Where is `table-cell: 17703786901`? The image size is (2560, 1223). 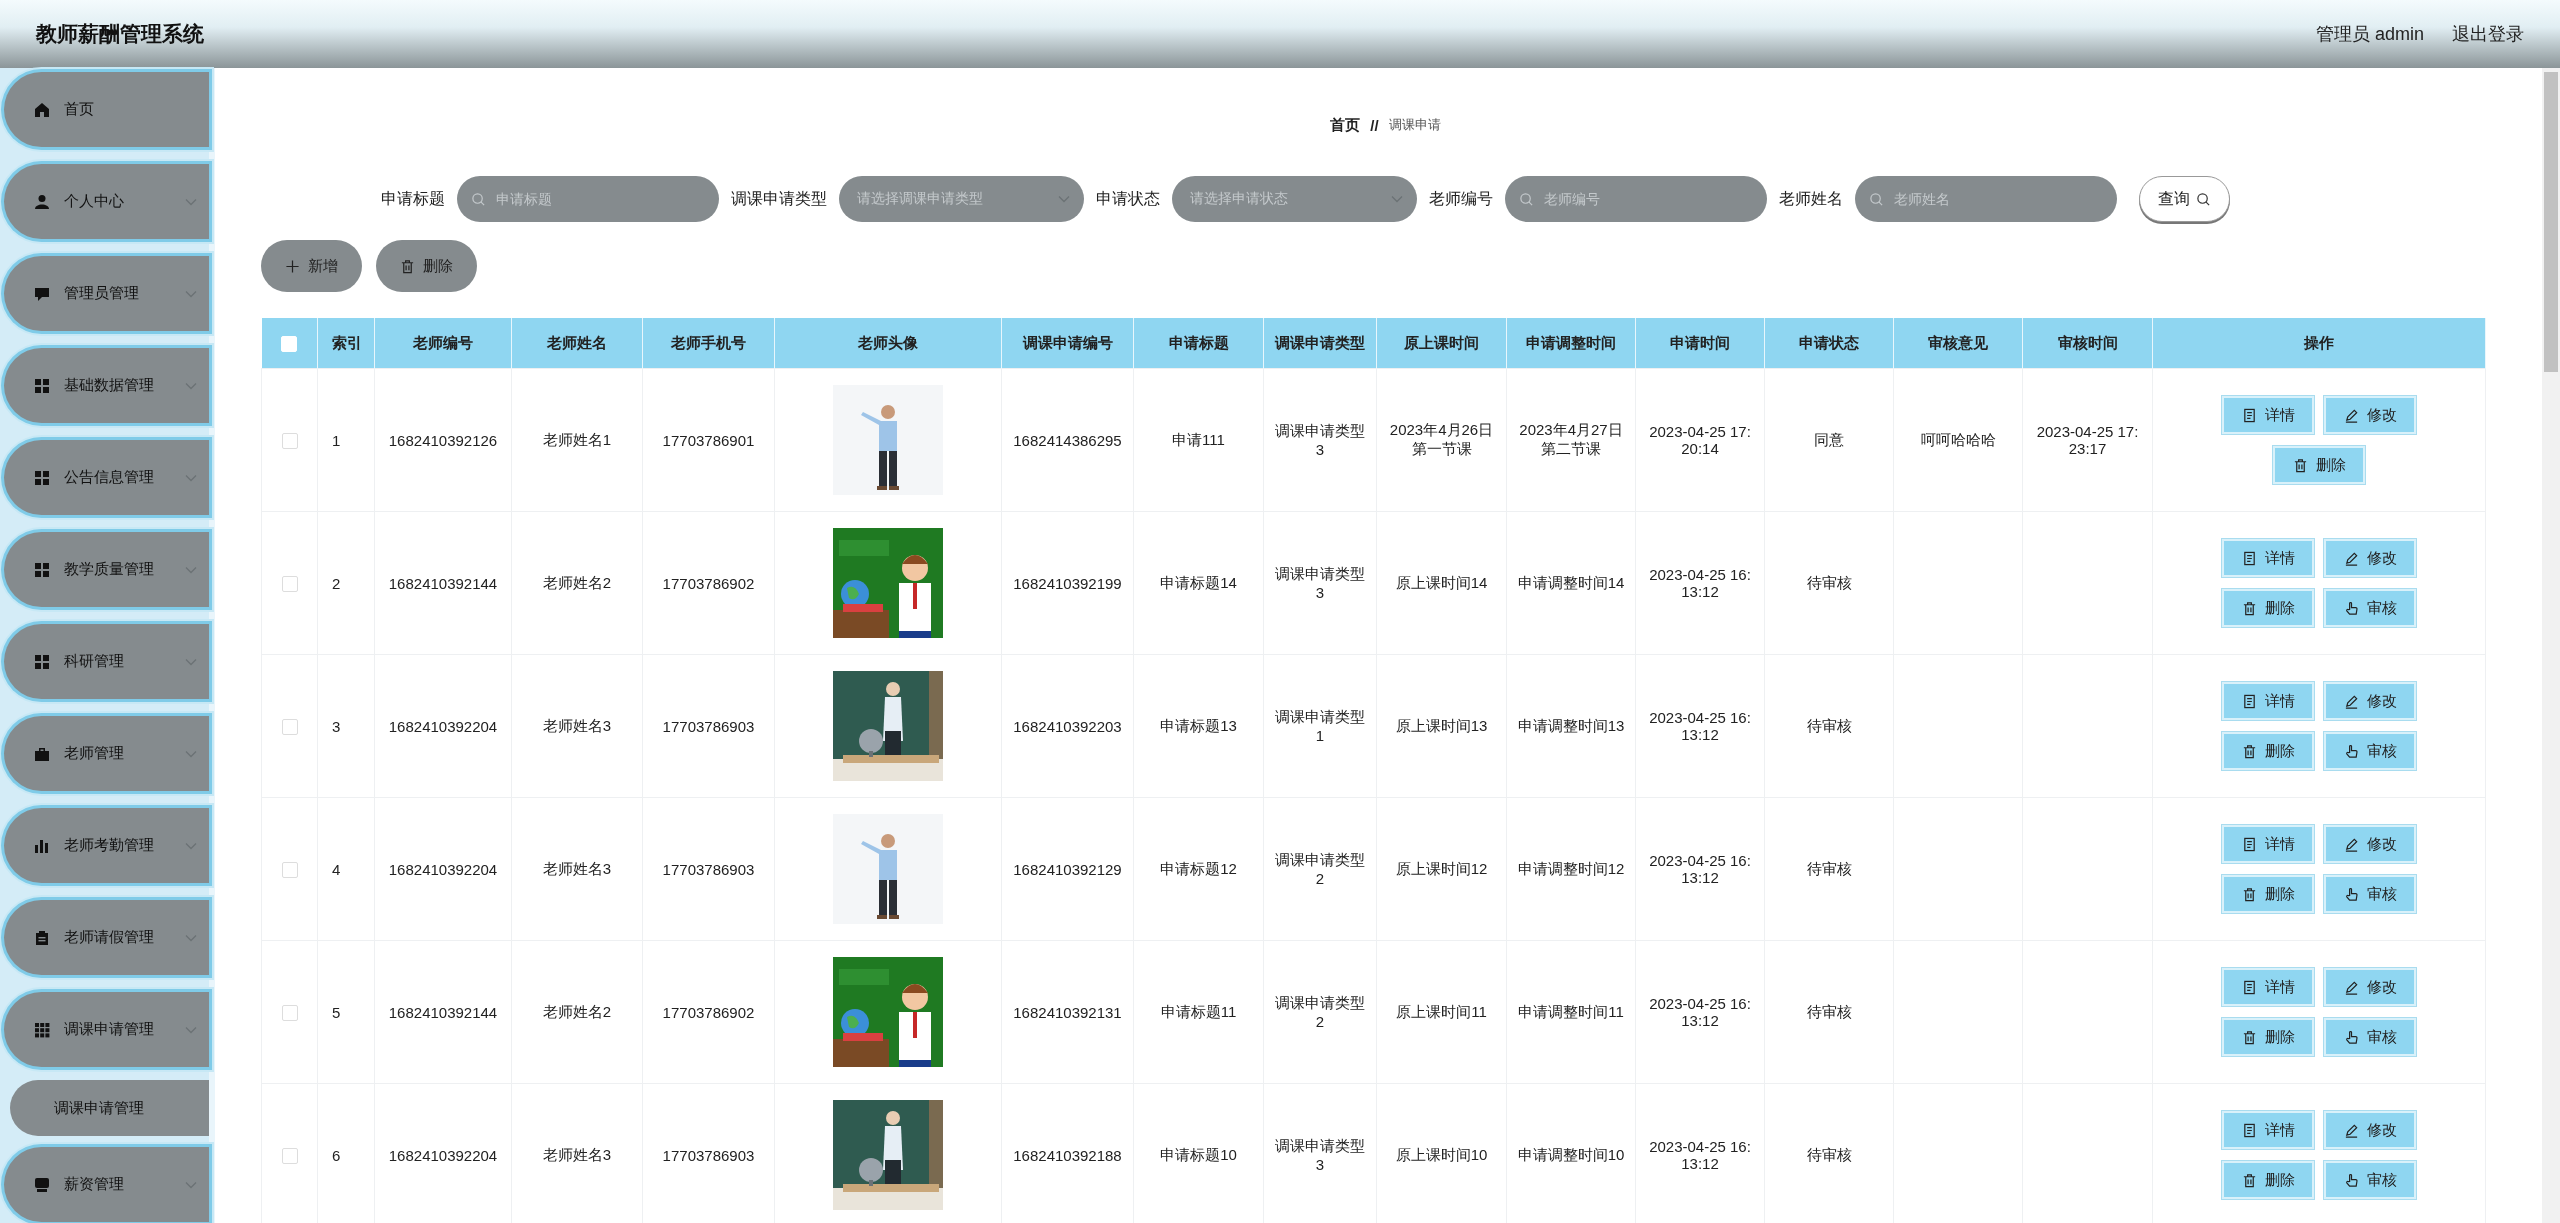 table-cell: 17703786901 is located at coordinates (708, 440).